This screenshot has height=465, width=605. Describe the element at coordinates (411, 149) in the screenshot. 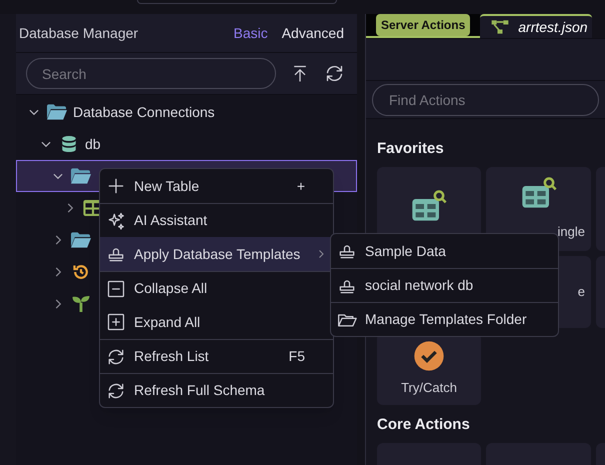

I see `section-heading: Favorites` at that location.